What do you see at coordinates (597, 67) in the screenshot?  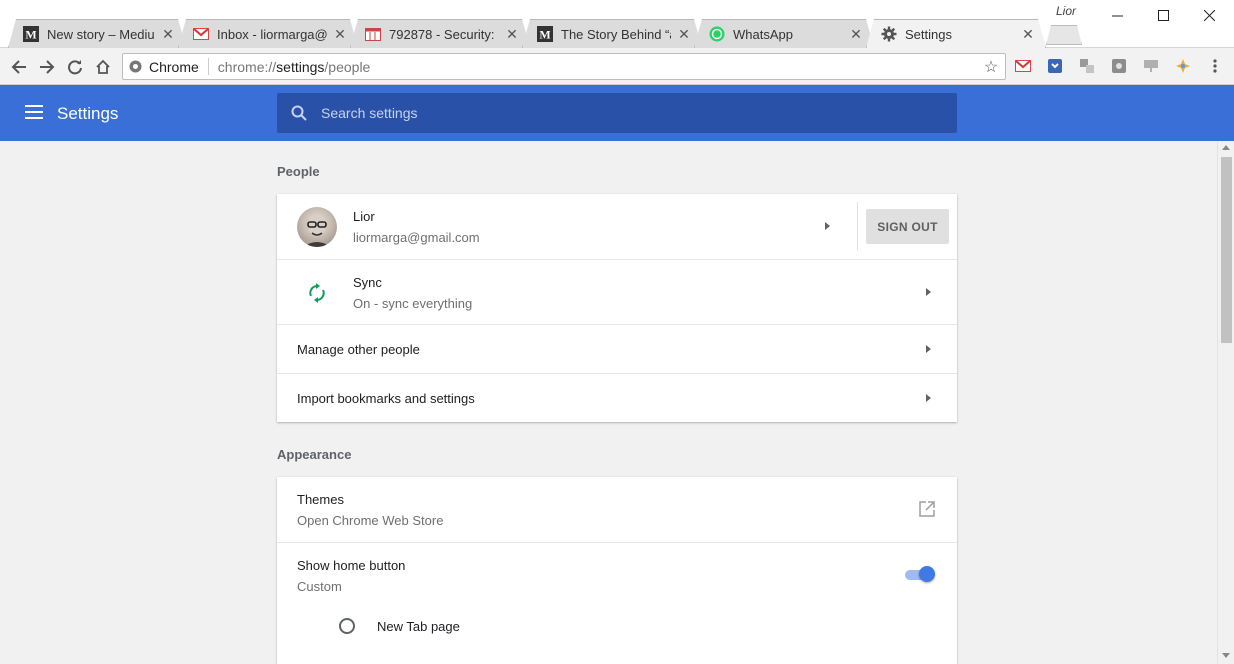 I see `url-text: chrome://settings/people` at bounding box center [597, 67].